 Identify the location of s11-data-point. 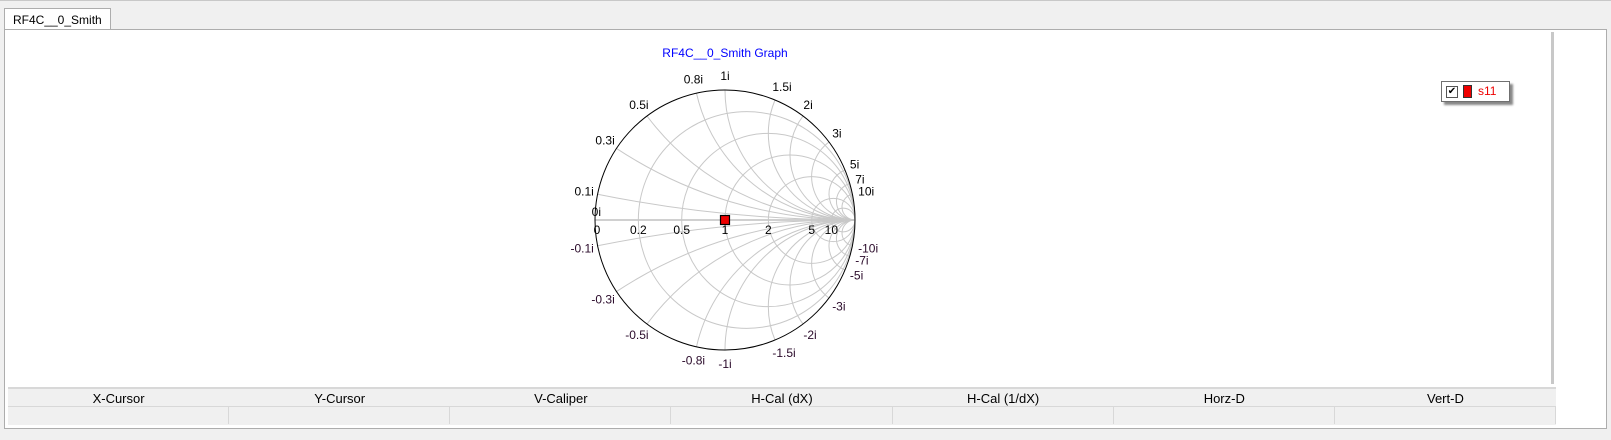
(725, 220).